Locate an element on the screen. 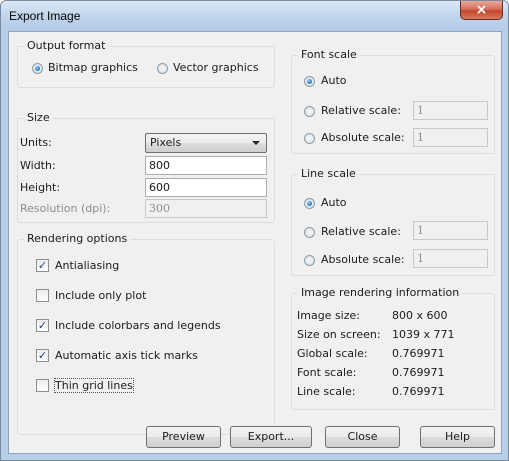 This screenshot has width=509, height=461. line-absolute-scale-radio is located at coordinates (309, 260).